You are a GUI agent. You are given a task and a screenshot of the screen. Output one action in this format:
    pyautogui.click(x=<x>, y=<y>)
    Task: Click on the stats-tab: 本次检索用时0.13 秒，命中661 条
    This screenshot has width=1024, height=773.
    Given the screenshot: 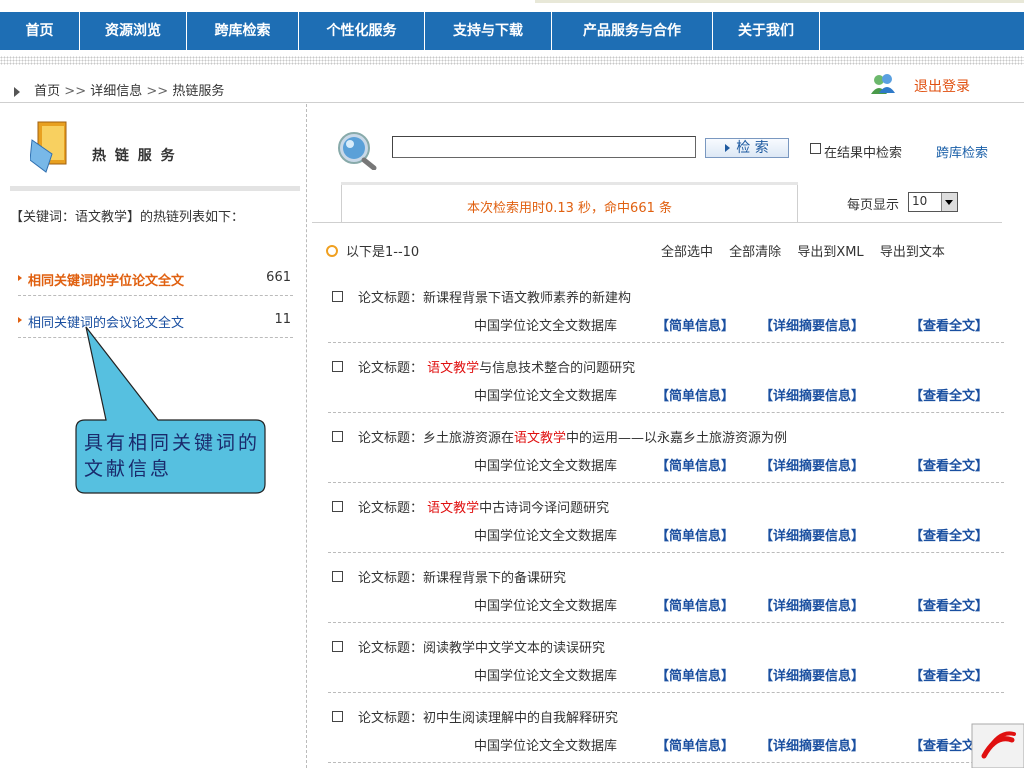 What is the action you would take?
    pyautogui.click(x=569, y=204)
    